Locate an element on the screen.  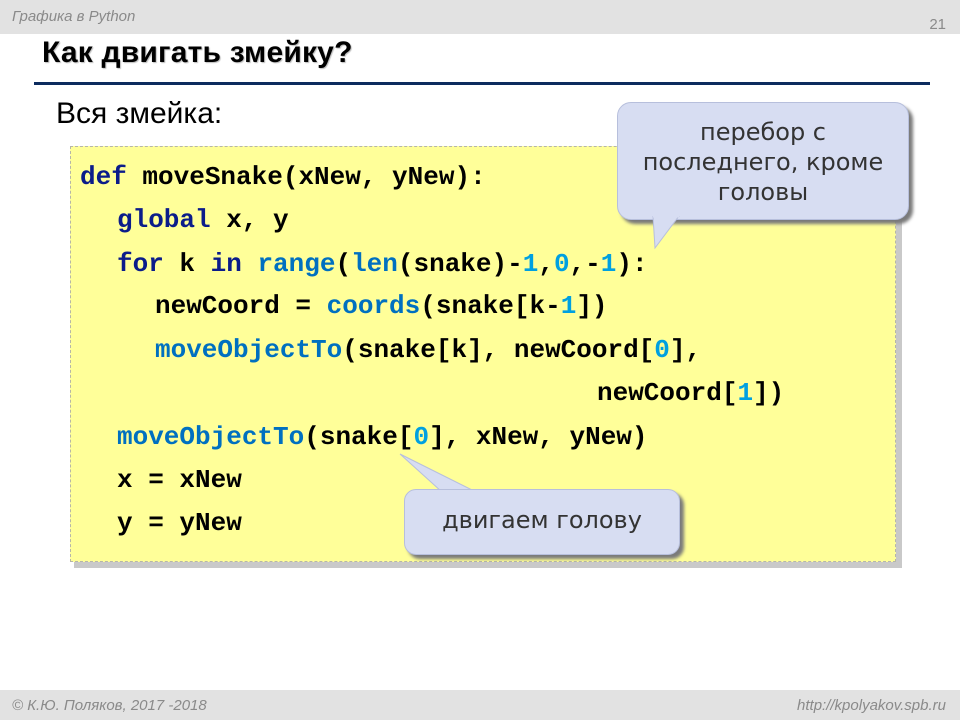
callout-bottom-pointer is located at coordinates (438, 472).